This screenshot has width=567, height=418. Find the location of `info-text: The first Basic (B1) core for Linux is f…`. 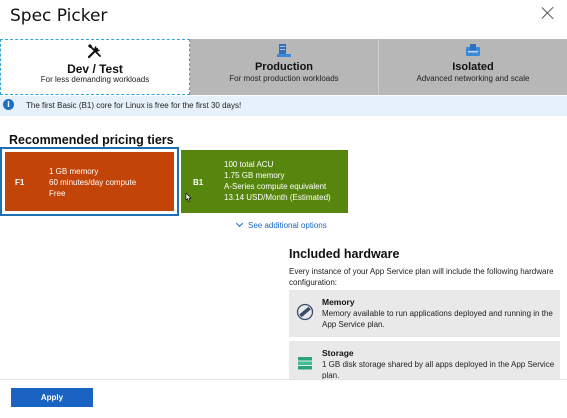

info-text: The first Basic (B1) core for Linux is f… is located at coordinates (134, 105).